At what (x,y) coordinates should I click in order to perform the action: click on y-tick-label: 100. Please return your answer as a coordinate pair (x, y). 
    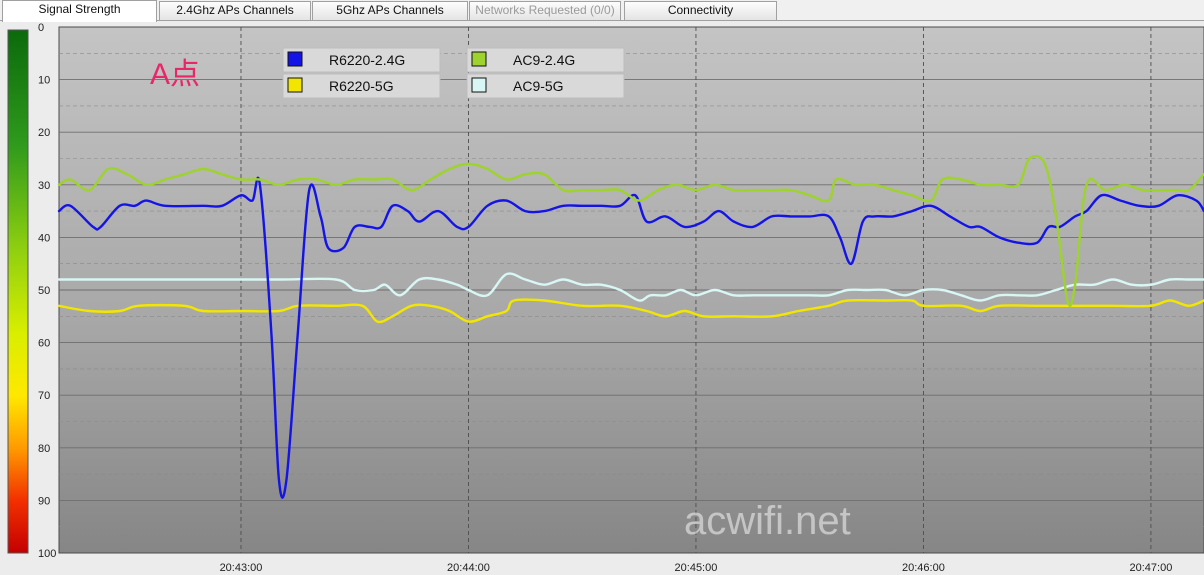
    Looking at the image, I should click on (47, 554).